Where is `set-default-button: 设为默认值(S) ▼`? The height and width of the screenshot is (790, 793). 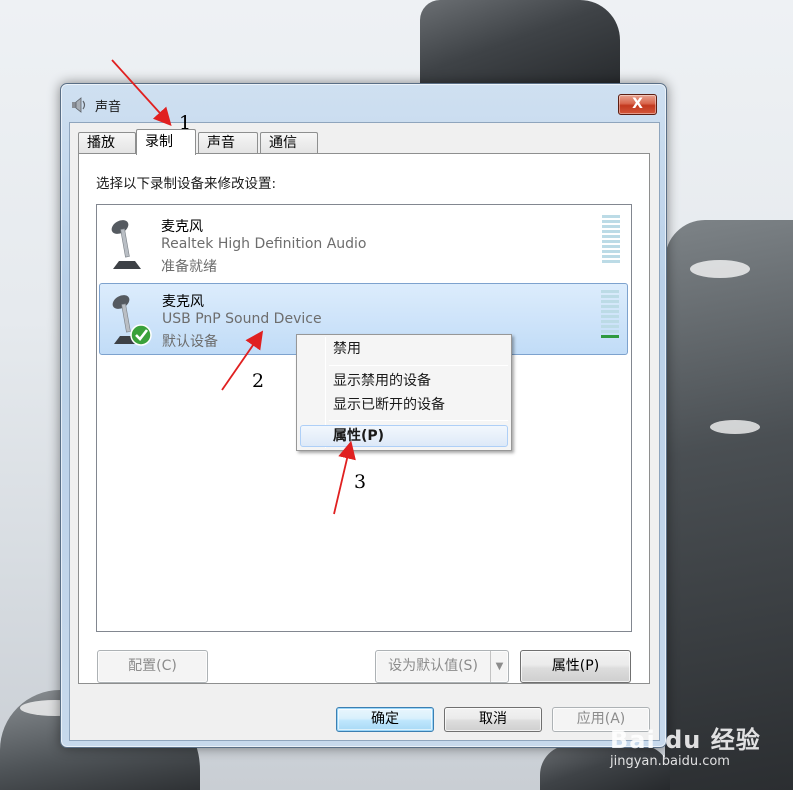
set-default-button: 设为默认值(S) ▼ is located at coordinates (442, 666).